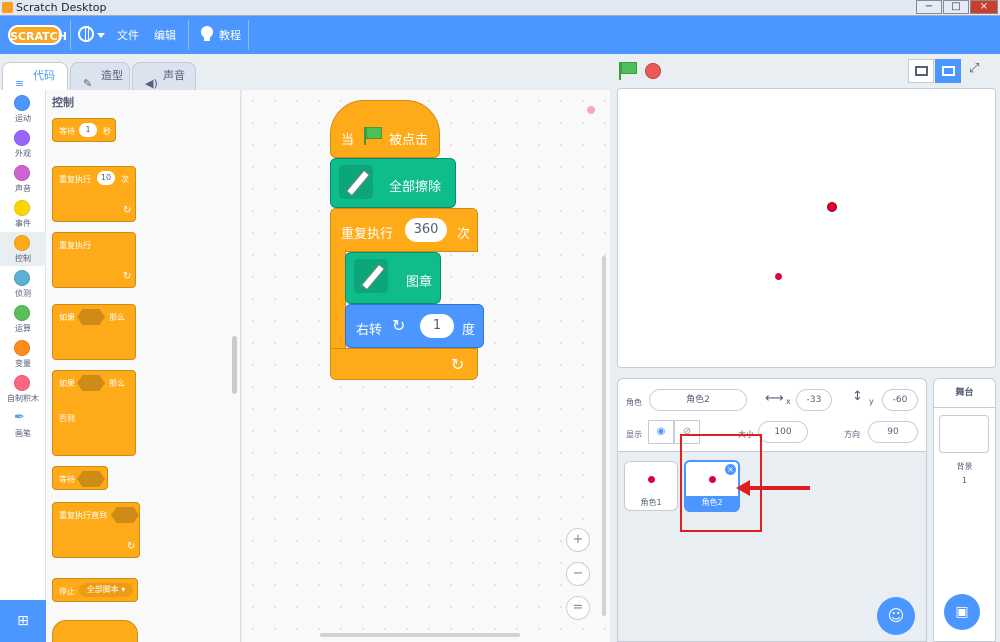  What do you see at coordinates (929, 7) in the screenshot?
I see `minimize-button: −` at bounding box center [929, 7].